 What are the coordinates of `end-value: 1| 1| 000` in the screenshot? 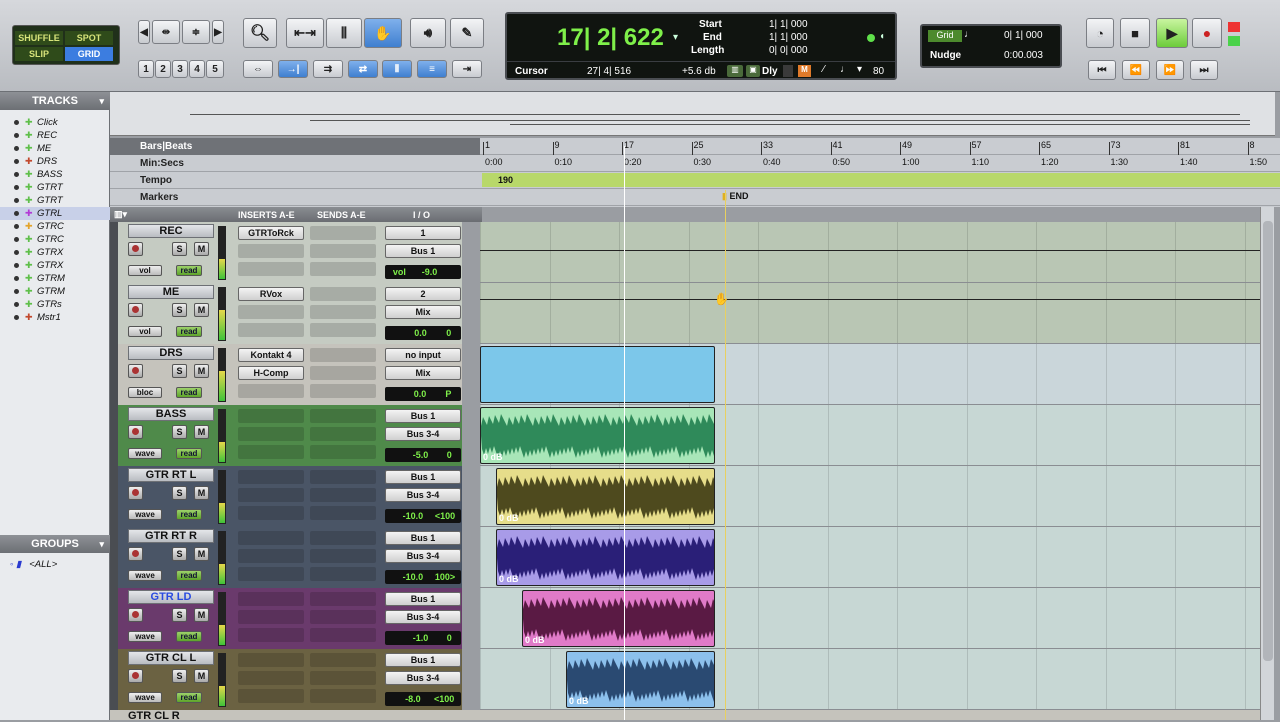 It's located at (788, 37).